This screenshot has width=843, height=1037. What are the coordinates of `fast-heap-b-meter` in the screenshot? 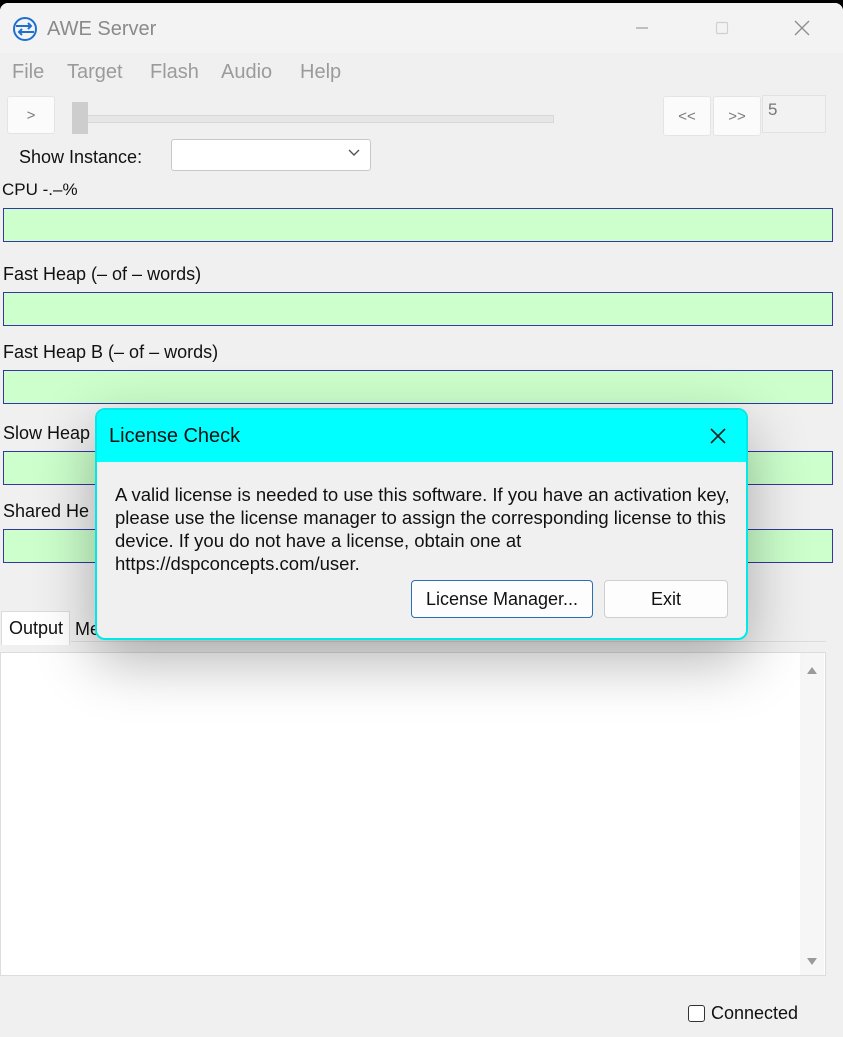 It's located at (418, 387).